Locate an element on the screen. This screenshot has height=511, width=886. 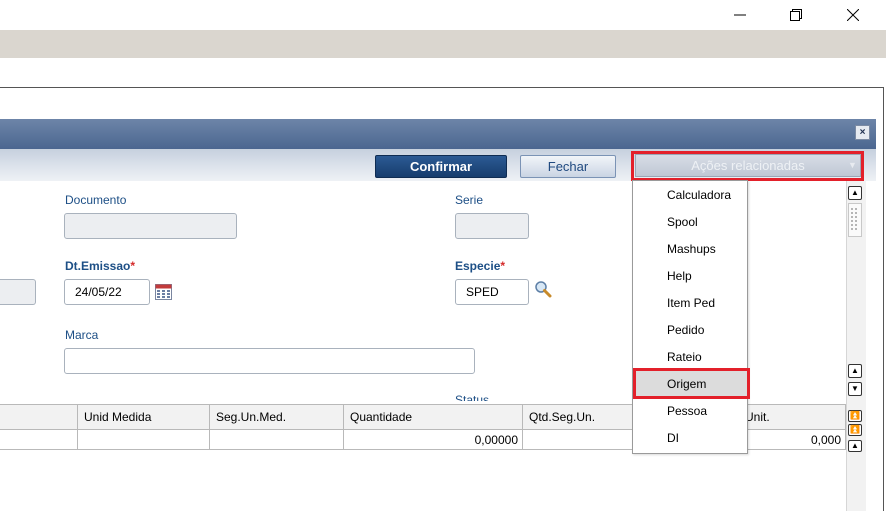
marca-field is located at coordinates (269, 361).